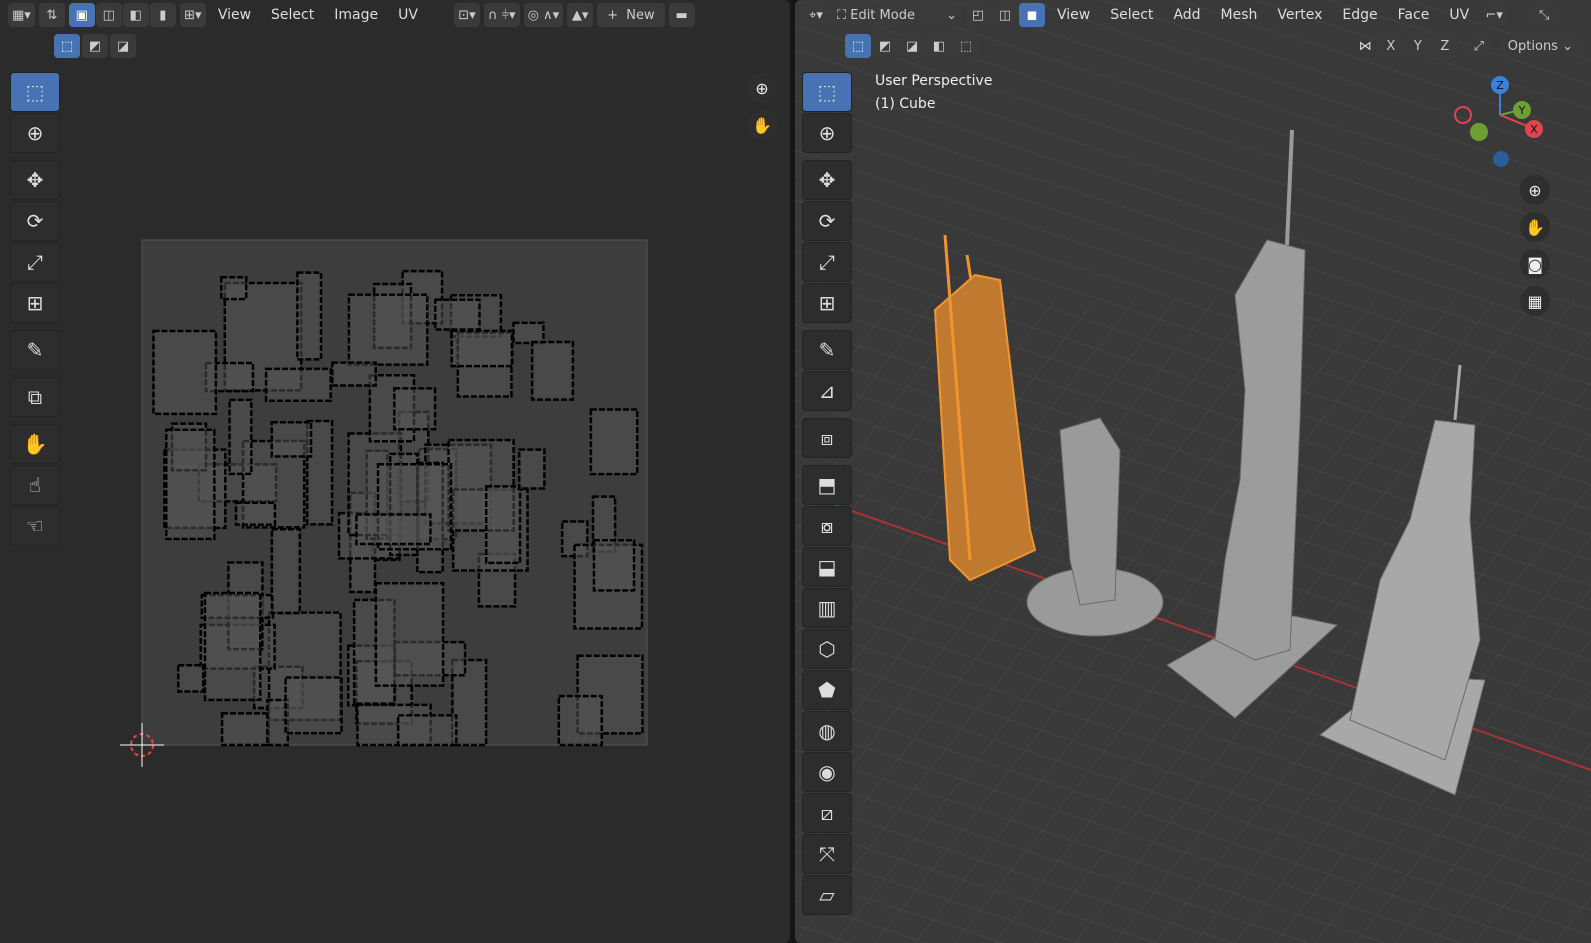  I want to click on mirror-x-toggle: X, so click(1390, 46).